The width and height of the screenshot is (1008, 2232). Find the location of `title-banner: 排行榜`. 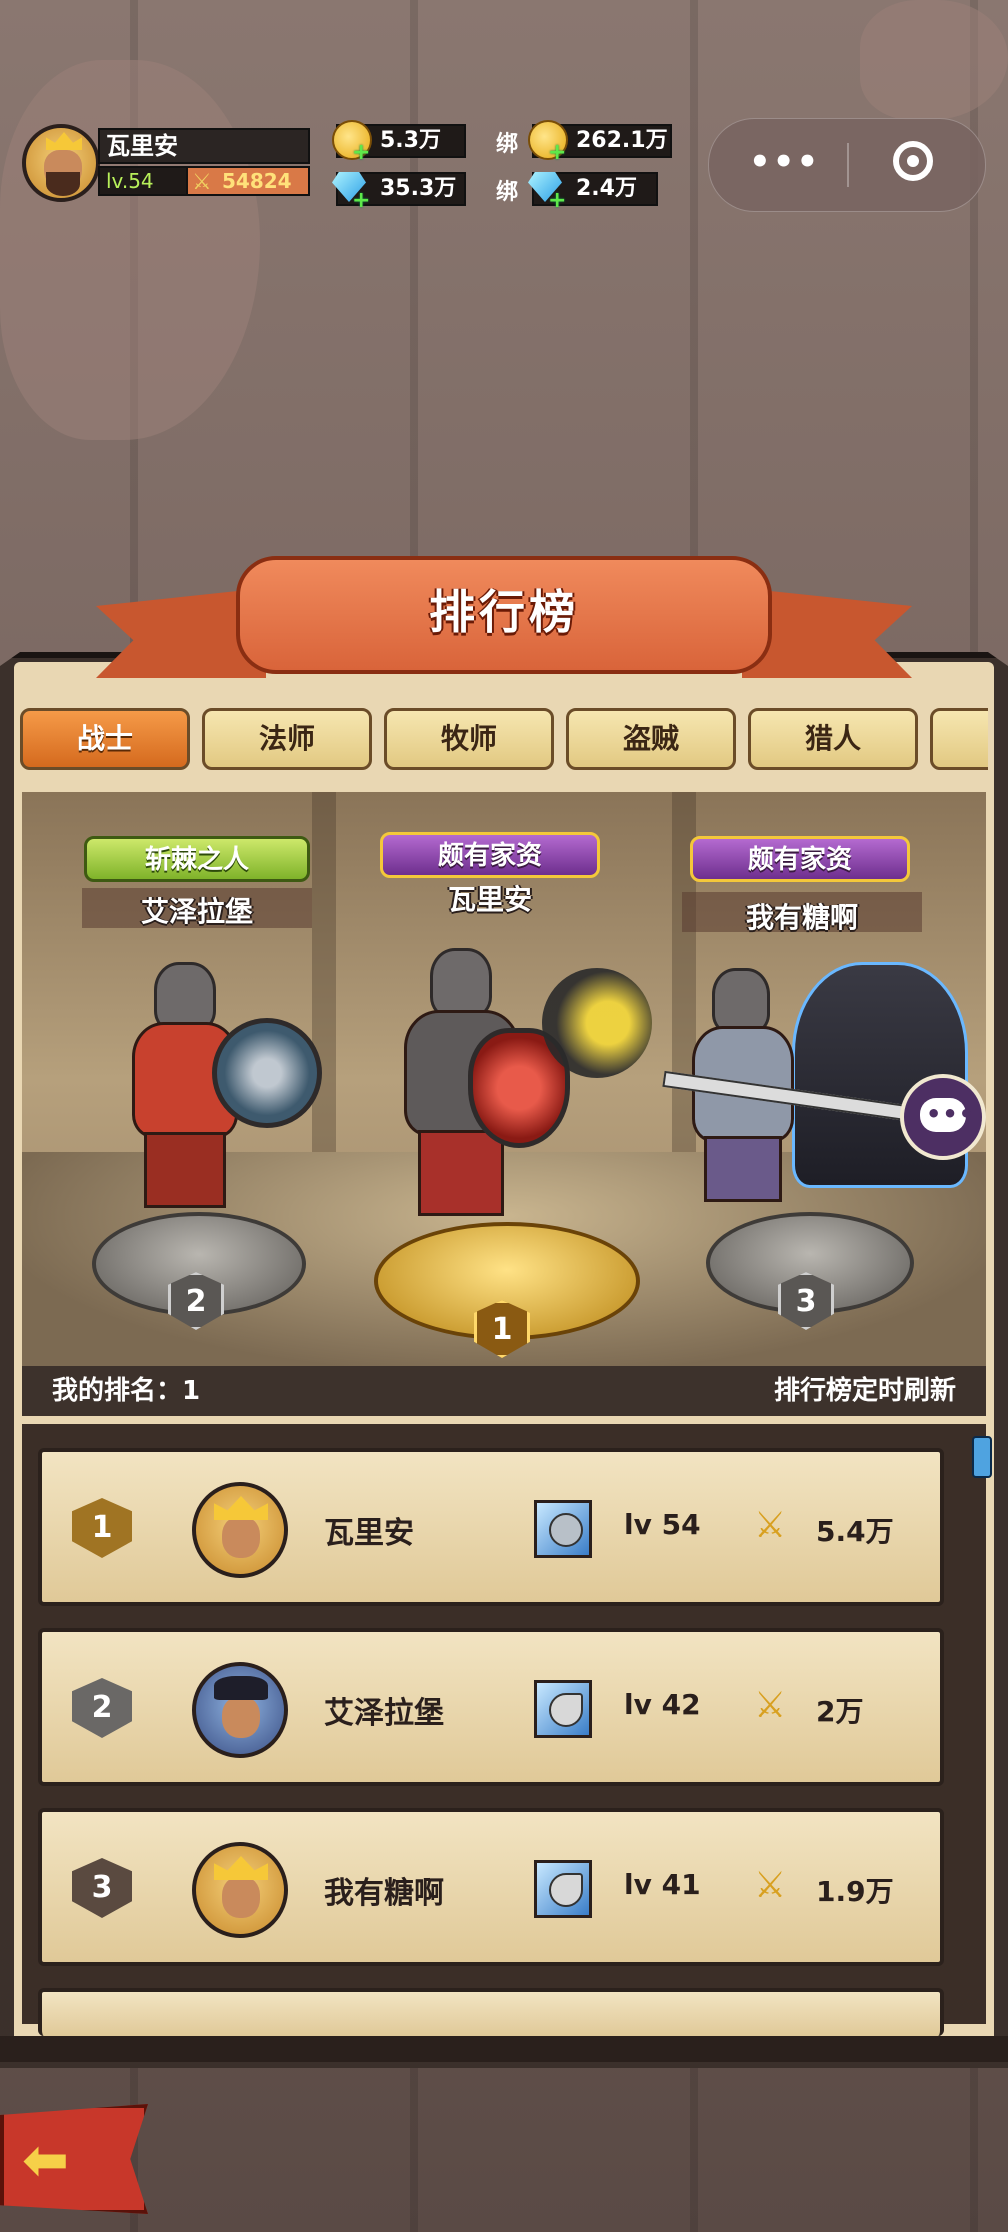

title-banner: 排行榜 is located at coordinates (504, 622).